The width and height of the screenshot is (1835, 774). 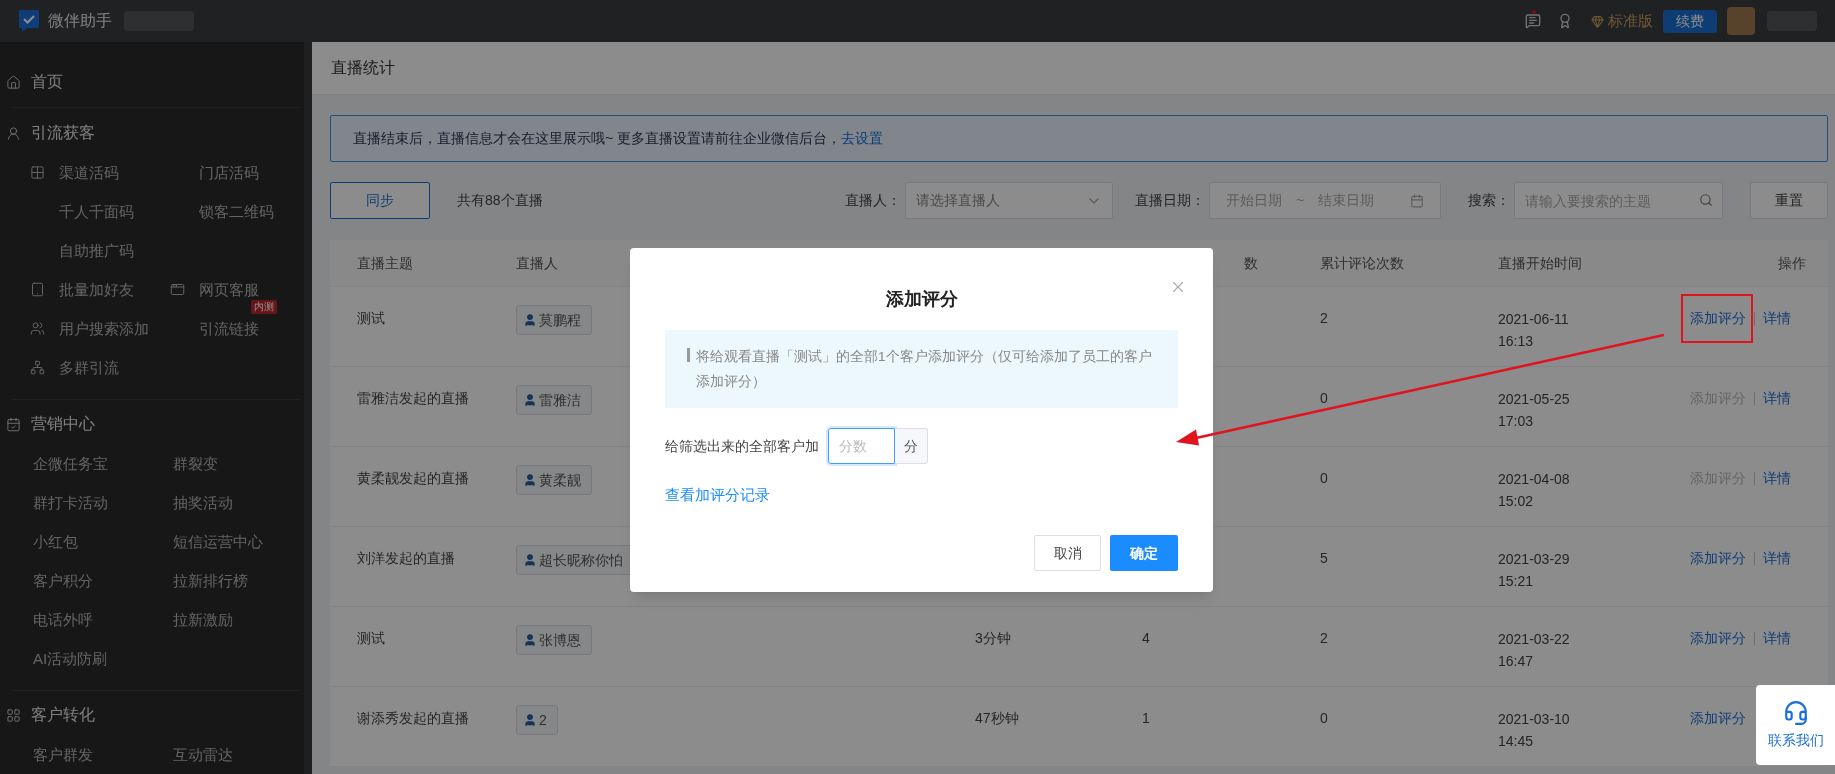 What do you see at coordinates (861, 446) in the screenshot?
I see `score-input: 分数` at bounding box center [861, 446].